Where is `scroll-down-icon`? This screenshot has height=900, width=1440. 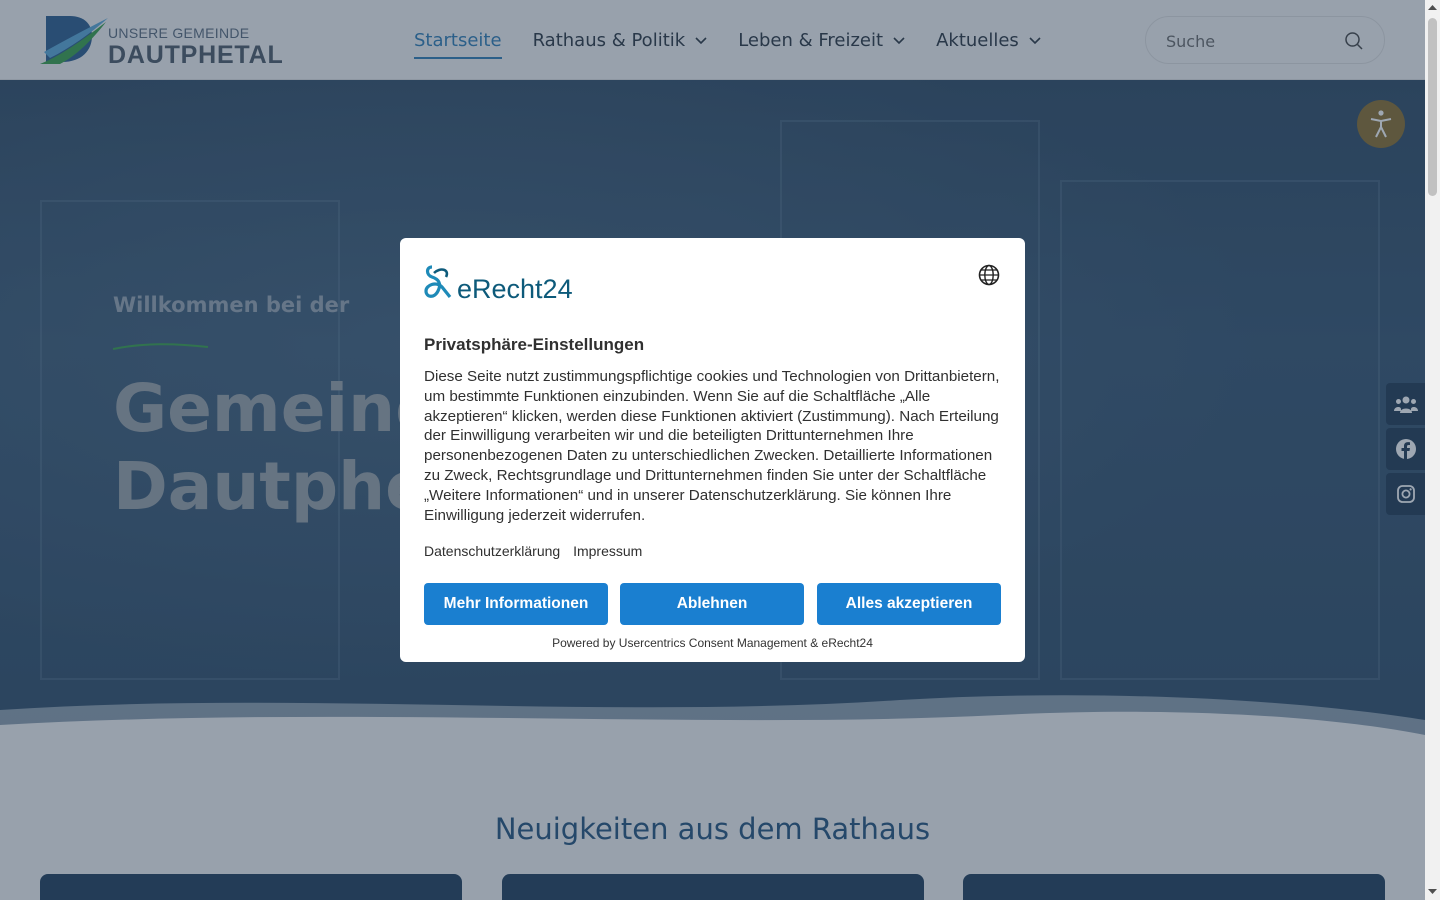
scroll-down-icon is located at coordinates (1432, 891).